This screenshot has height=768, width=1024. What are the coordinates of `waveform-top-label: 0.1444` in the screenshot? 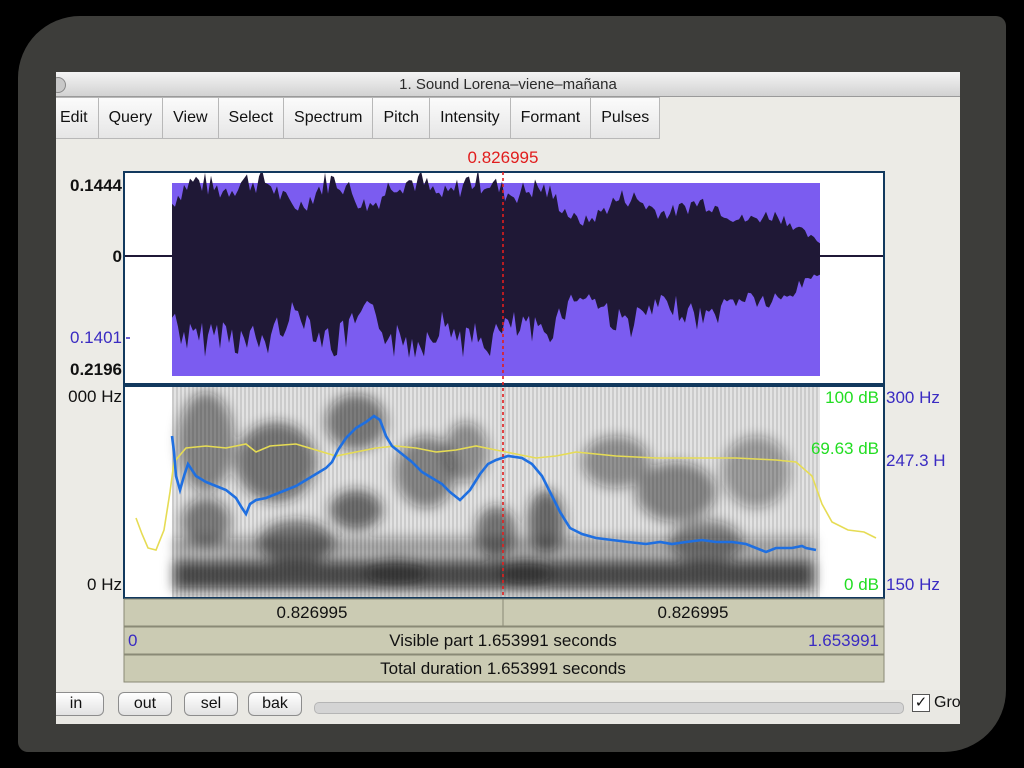 It's located at (96, 185).